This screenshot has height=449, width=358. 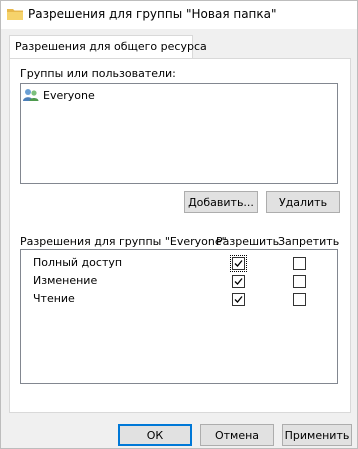 I want to click on permission-row-read: Чтение, so click(x=179, y=300).